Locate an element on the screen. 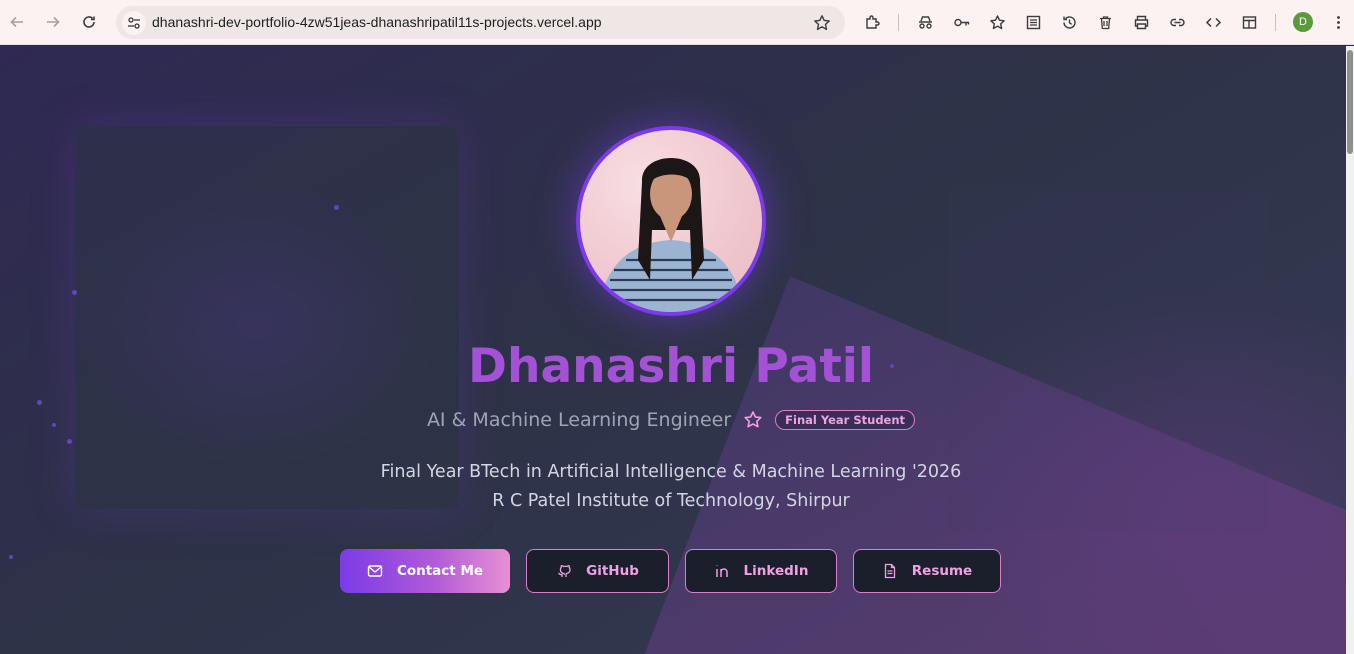 This screenshot has width=1354, height=654. reading-list-icon is located at coordinates (1033, 22).